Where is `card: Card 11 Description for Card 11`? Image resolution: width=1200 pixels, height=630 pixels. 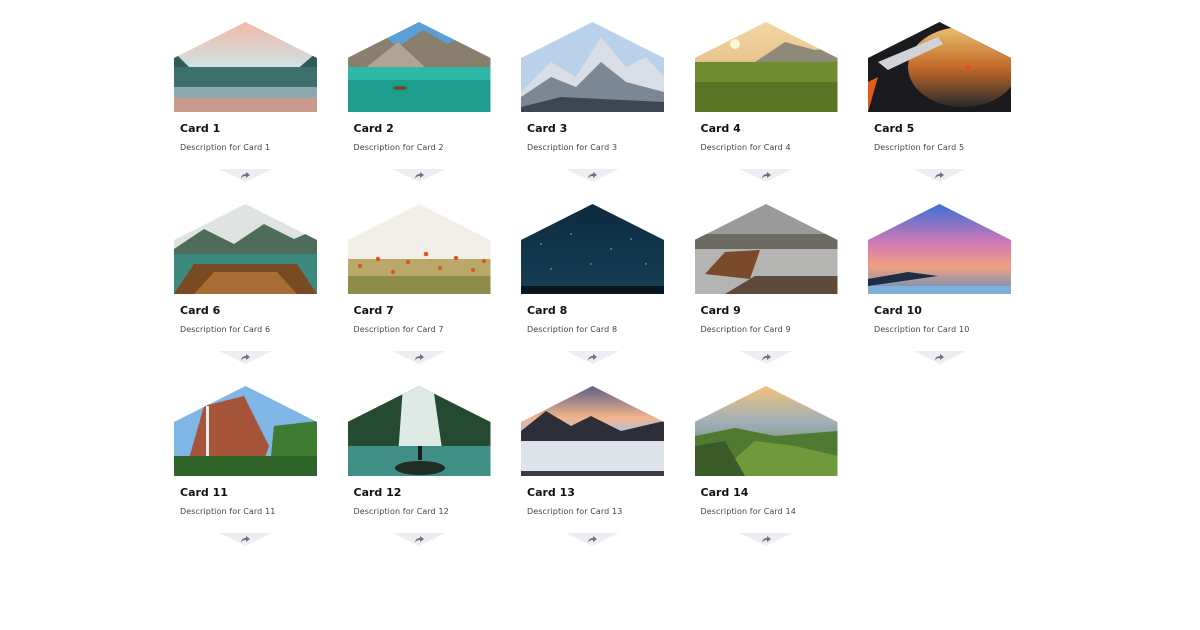 card: Card 11 Description for Card 11 is located at coordinates (245, 466).